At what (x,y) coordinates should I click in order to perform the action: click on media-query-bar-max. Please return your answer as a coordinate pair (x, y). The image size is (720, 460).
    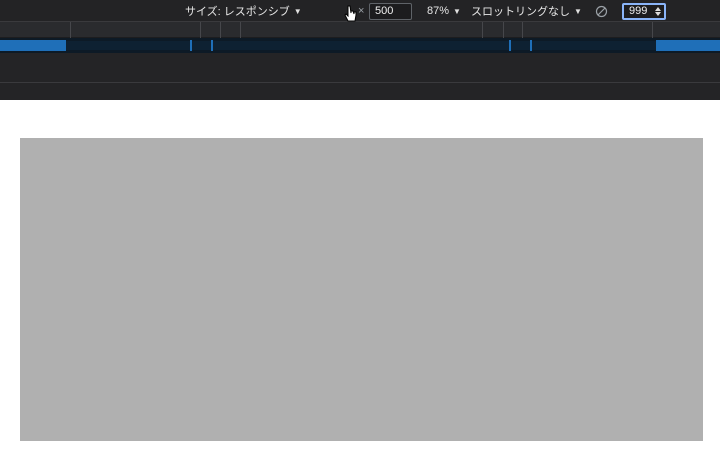
    Looking at the image, I should click on (360, 45).